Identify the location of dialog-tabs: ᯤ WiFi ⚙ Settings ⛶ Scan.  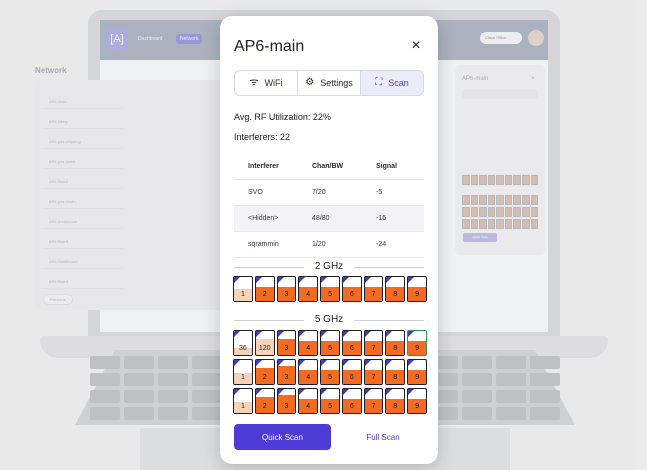
(329, 83).